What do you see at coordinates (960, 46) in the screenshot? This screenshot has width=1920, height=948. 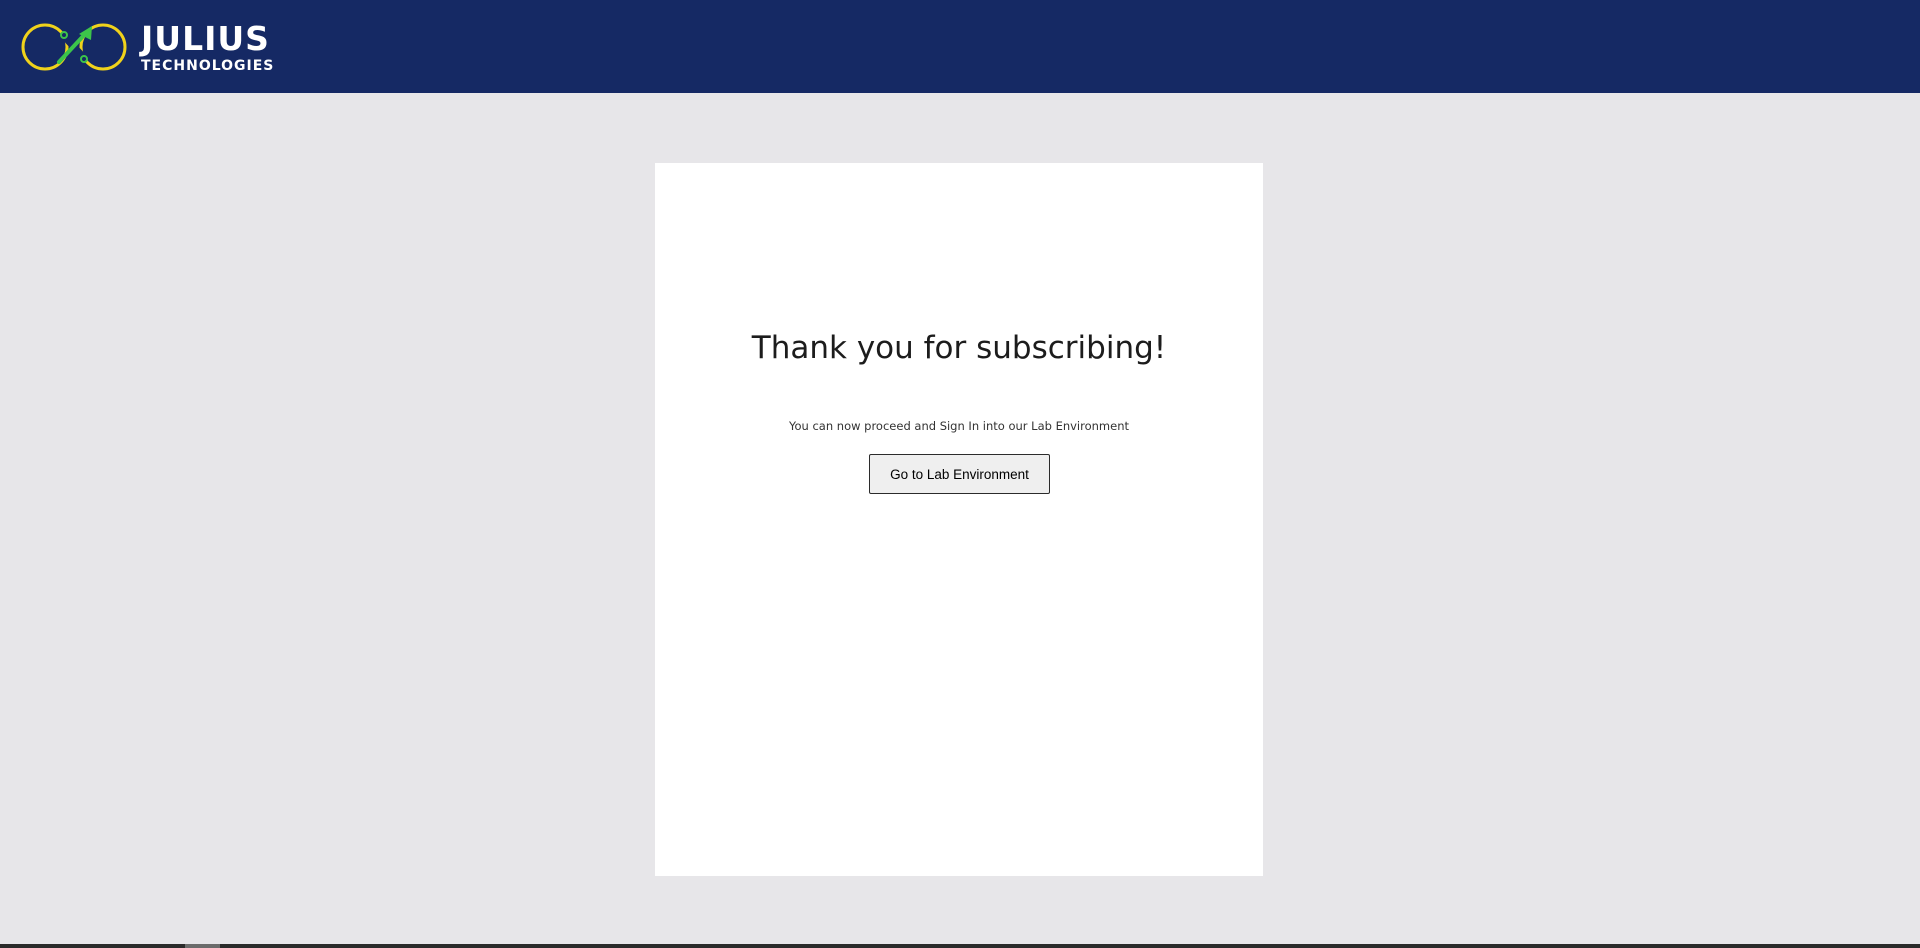 I see `top-header: JULIUS TECHNOLOGIES` at bounding box center [960, 46].